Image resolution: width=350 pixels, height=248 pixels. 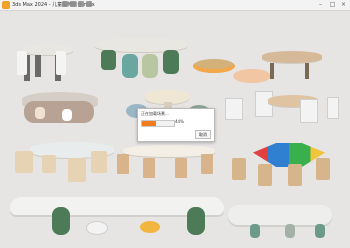 What do you see at coordinates (6, 5) in the screenshot?
I see `app-icon` at bounding box center [6, 5].